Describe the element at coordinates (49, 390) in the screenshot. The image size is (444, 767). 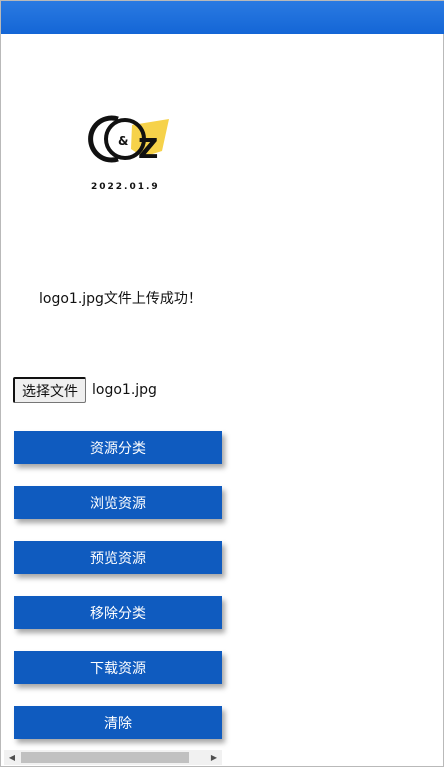
I see `choose-file-button: 选择文件` at that location.